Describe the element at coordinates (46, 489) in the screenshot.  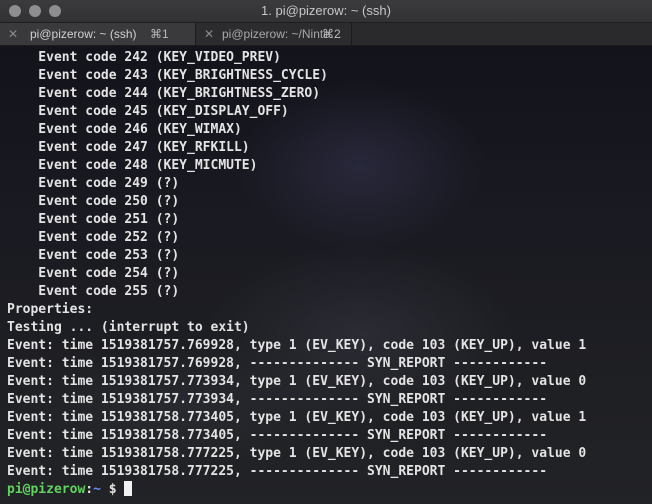
I see `prompt-user-host: pi@pizerow` at that location.